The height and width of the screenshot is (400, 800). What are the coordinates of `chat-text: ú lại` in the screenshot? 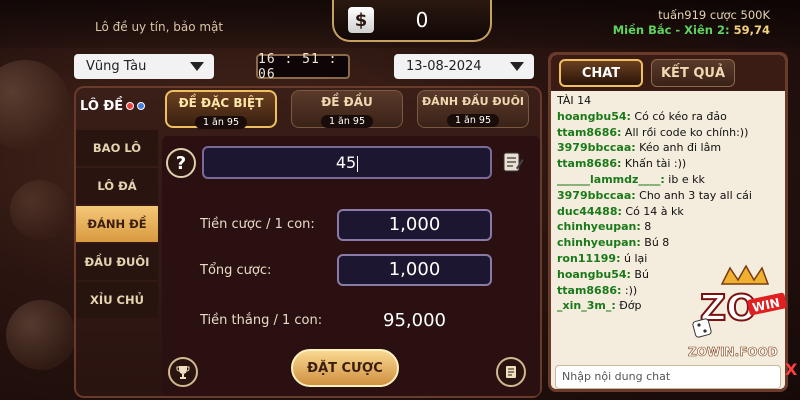 It's located at (634, 258).